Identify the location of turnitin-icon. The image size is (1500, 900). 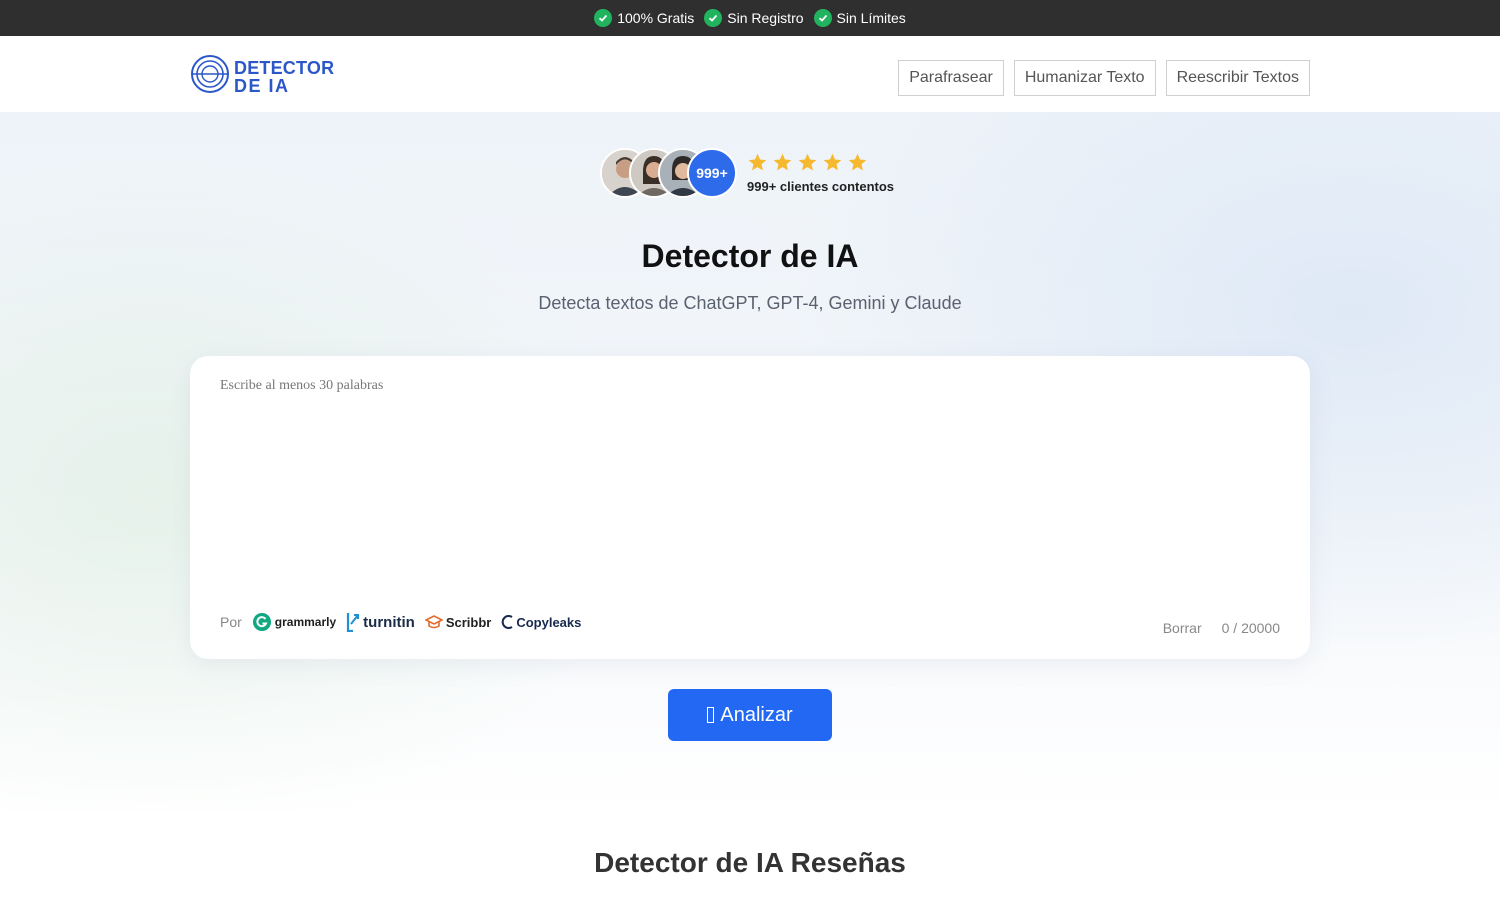
(353, 622).